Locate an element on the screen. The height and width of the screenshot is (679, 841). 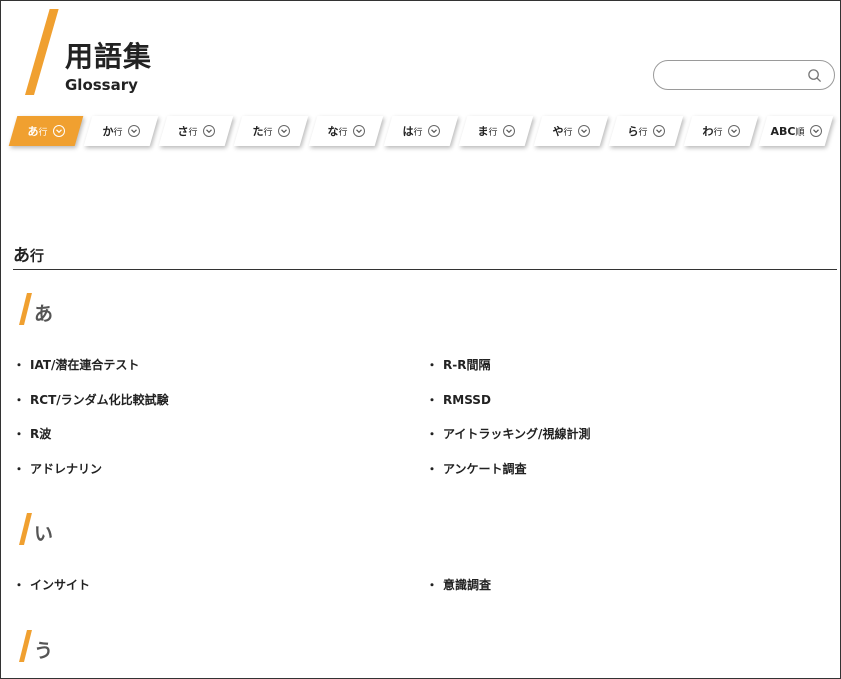
glossary-term-link: ・ R-R間隔 is located at coordinates (458, 364).